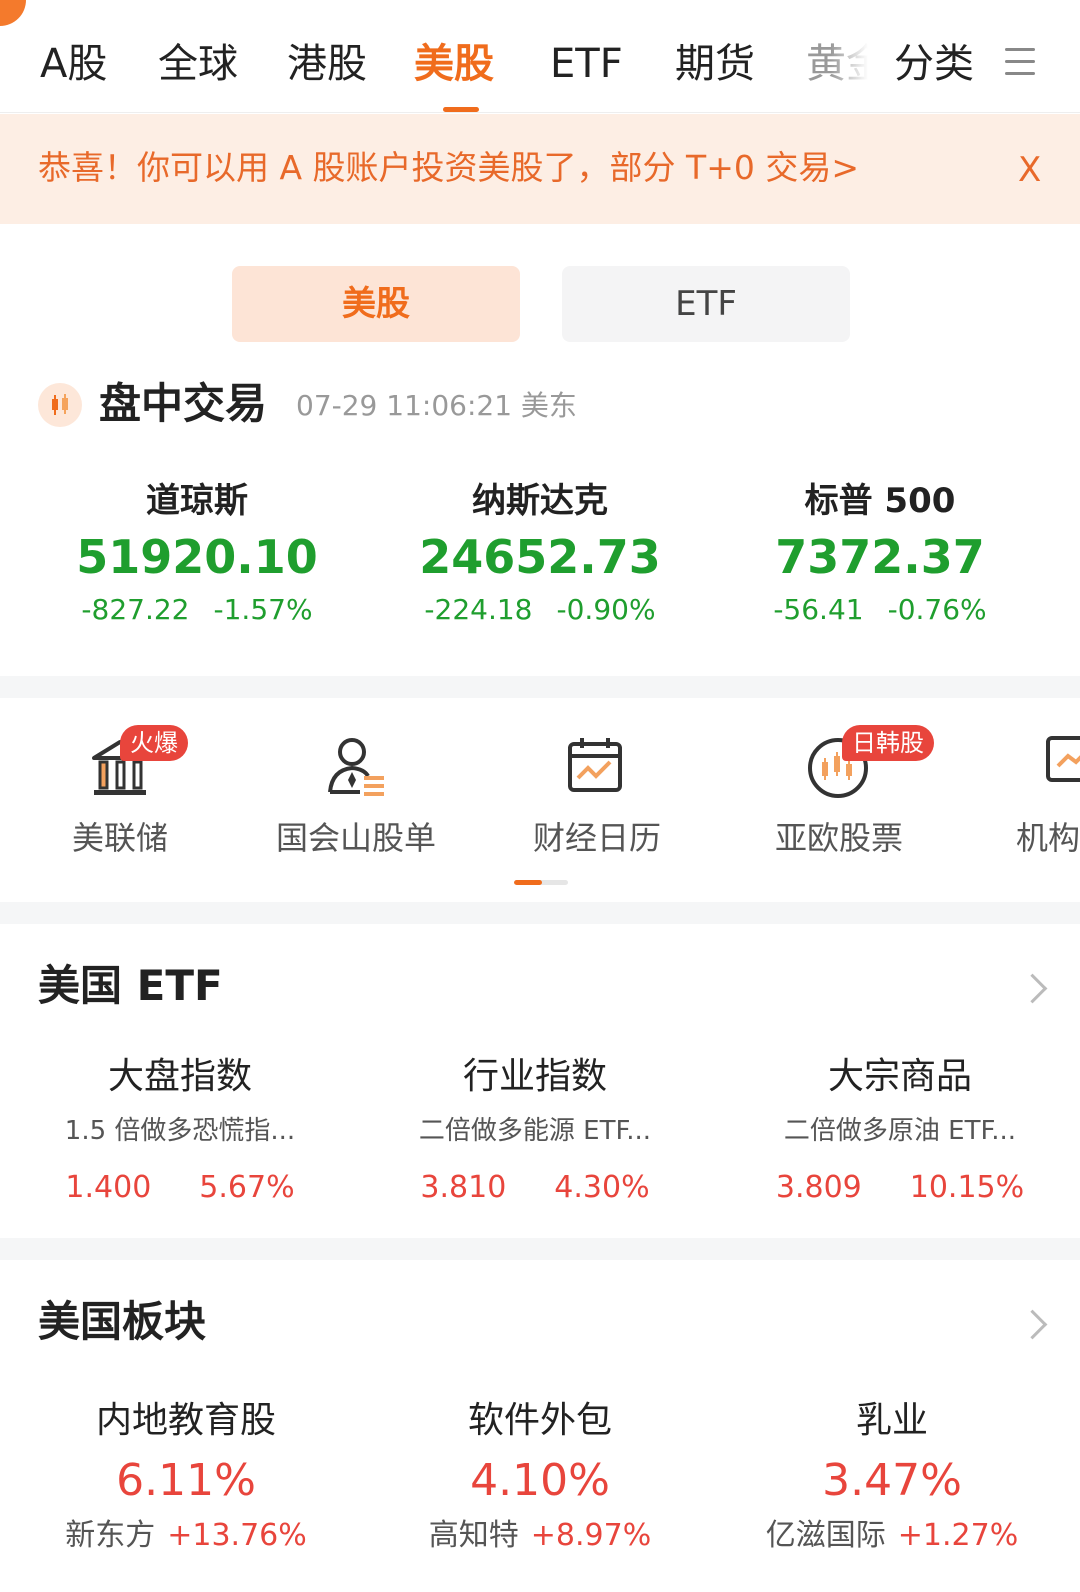 Image resolution: width=1080 pixels, height=1592 pixels. I want to click on index-value-dow: 51920.10, so click(197, 557).